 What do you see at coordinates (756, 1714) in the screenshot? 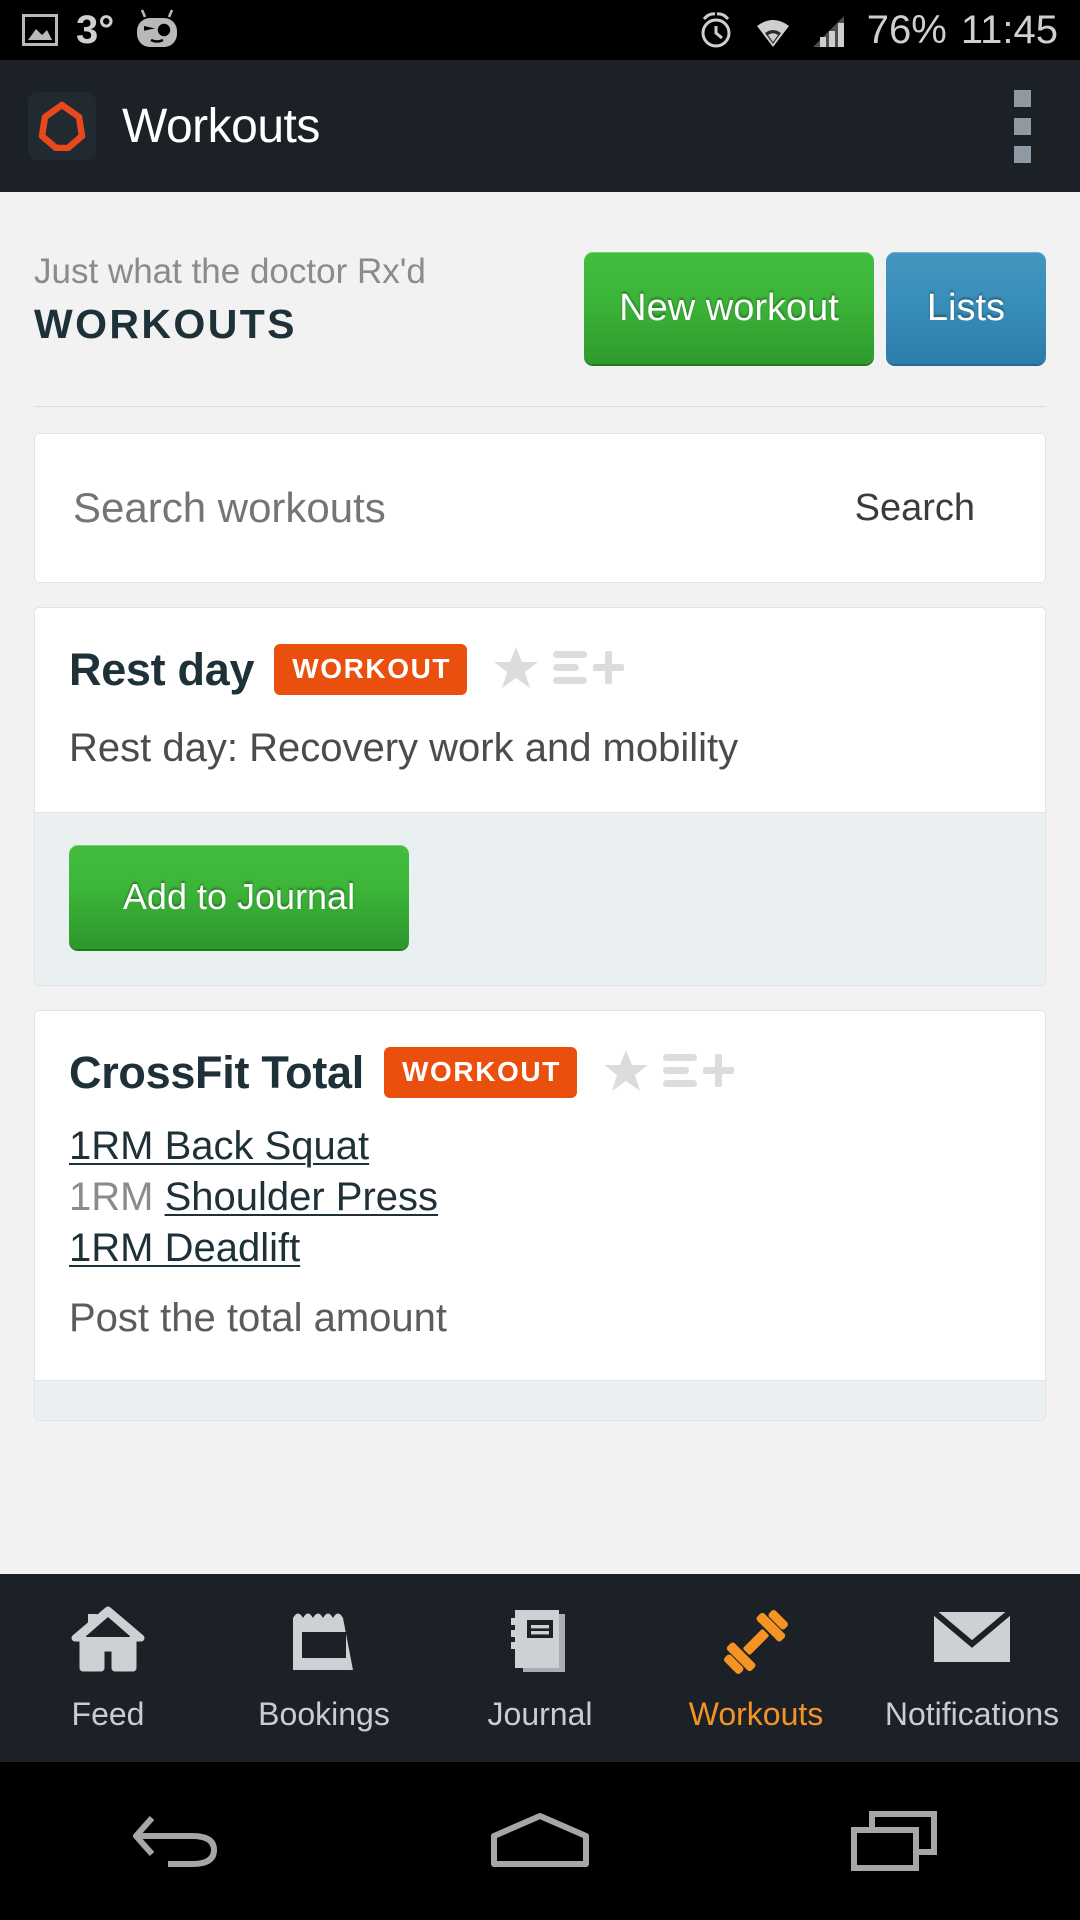
I see `tab-label: Workouts` at bounding box center [756, 1714].